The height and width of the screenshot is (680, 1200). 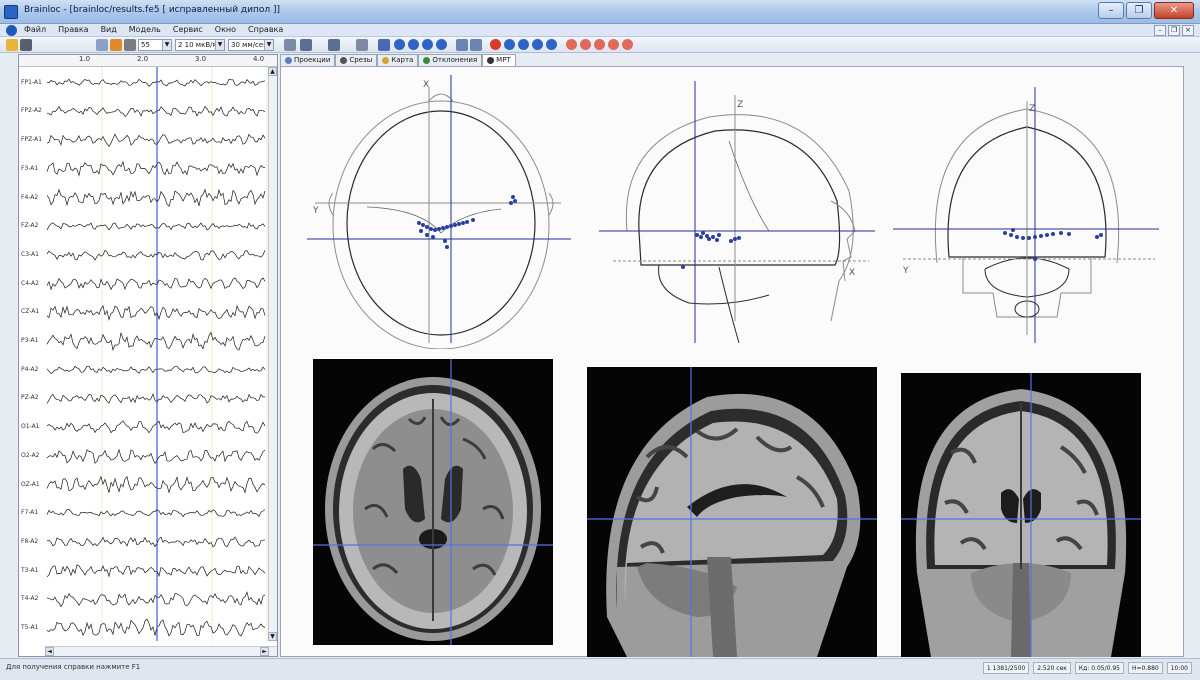 I want to click on person-icon, so click(x=116, y=45).